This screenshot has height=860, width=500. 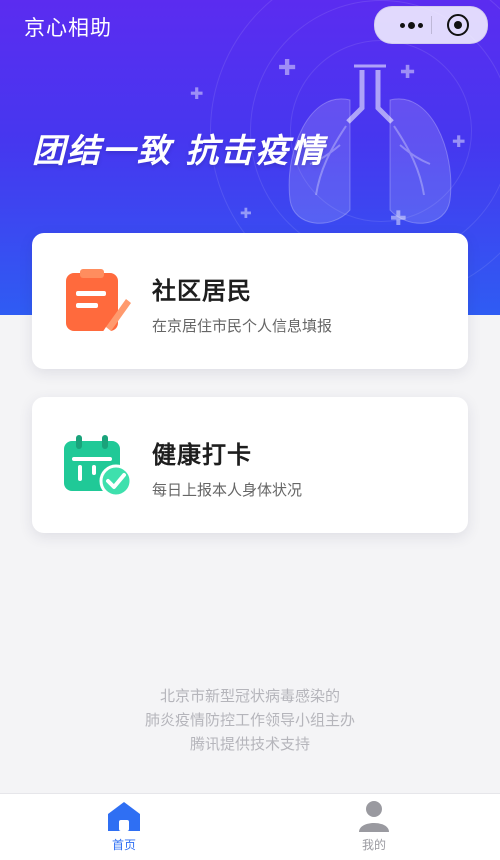 What do you see at coordinates (179, 150) in the screenshot?
I see `hero-slogan: 团结一致 抗击疫情` at bounding box center [179, 150].